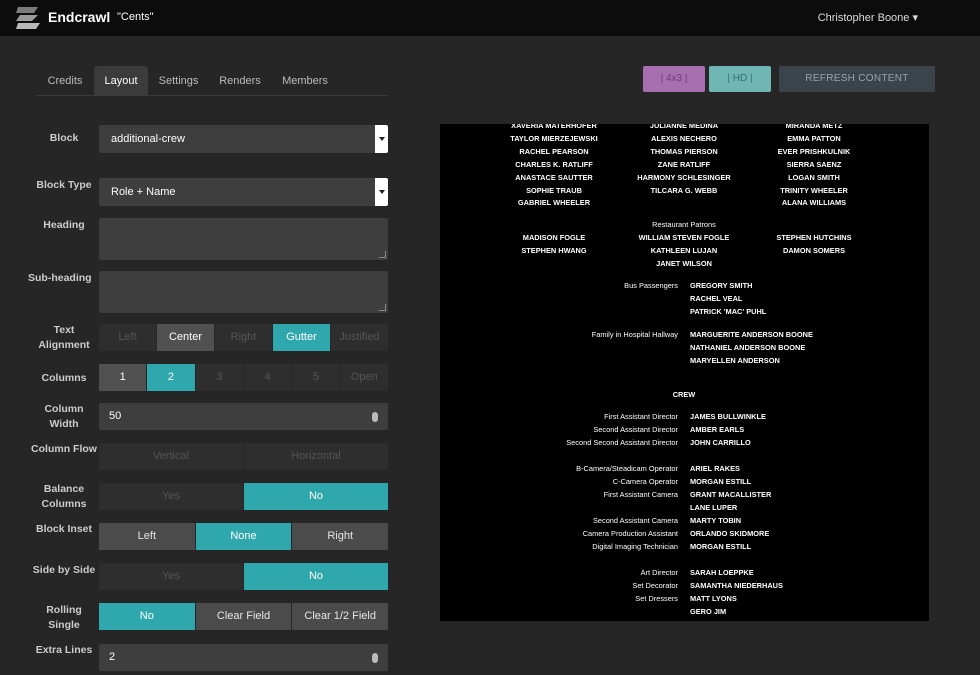  What do you see at coordinates (857, 79) in the screenshot?
I see `refresh-content-button: REFRESH CONTENT` at bounding box center [857, 79].